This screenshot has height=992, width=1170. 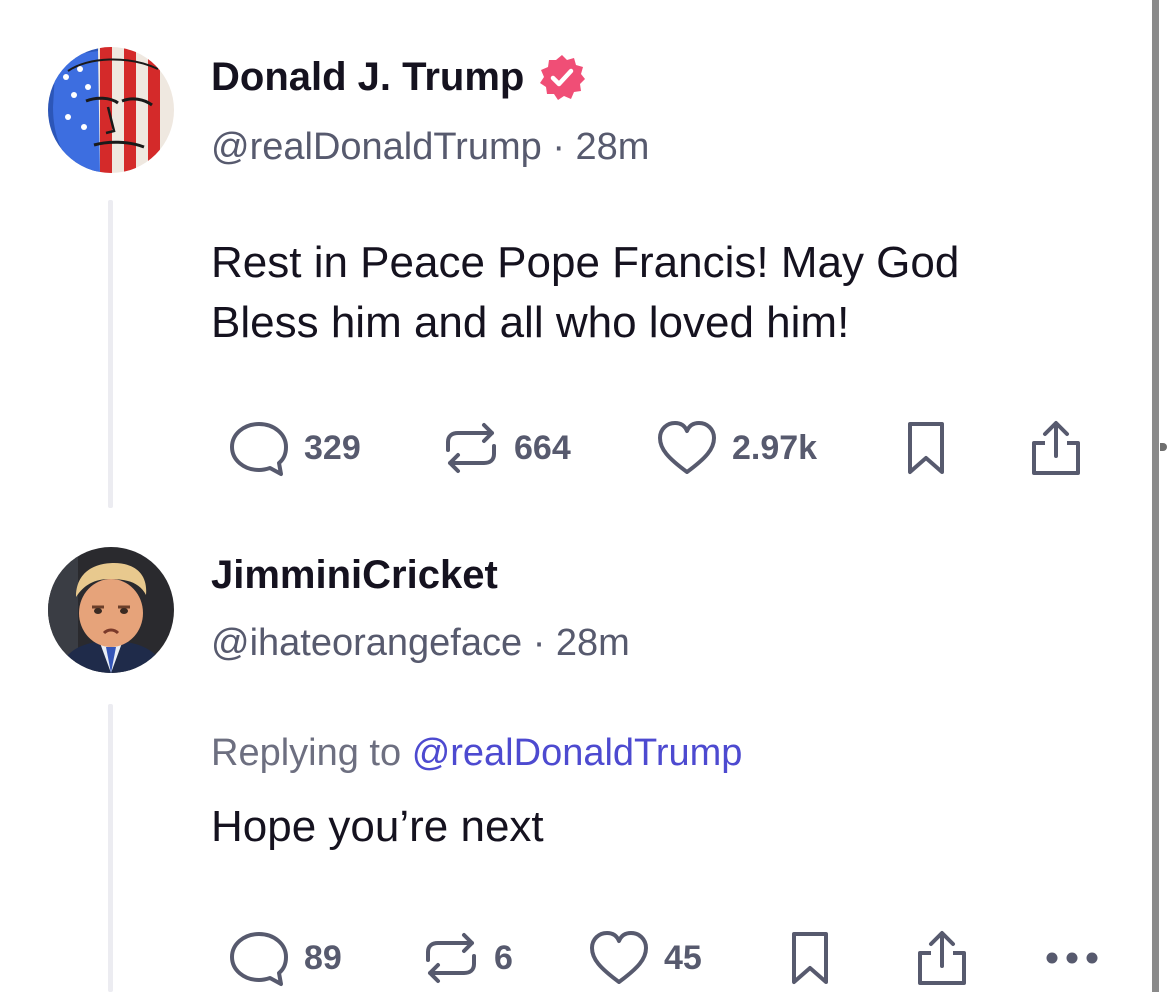 I want to click on repost-button: 6, so click(x=467, y=958).